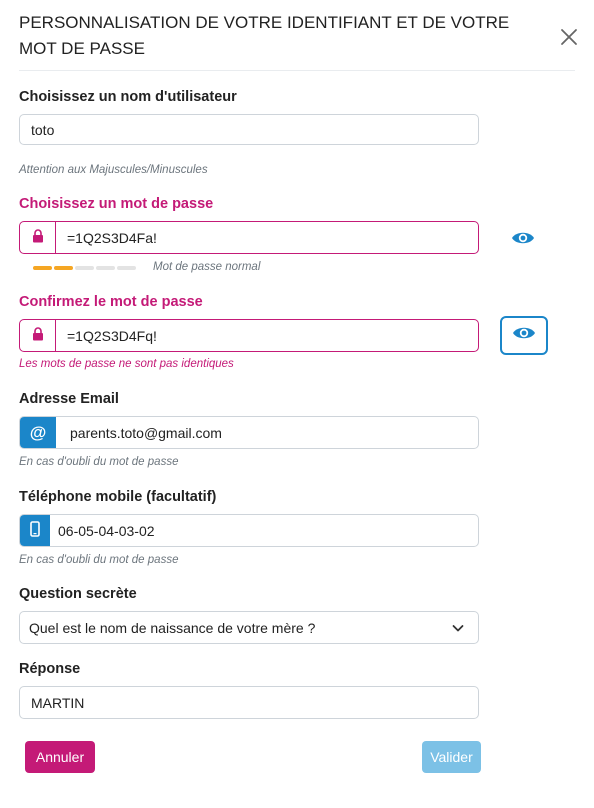  What do you see at coordinates (297, 70) in the screenshot?
I see `header-divider` at bounding box center [297, 70].